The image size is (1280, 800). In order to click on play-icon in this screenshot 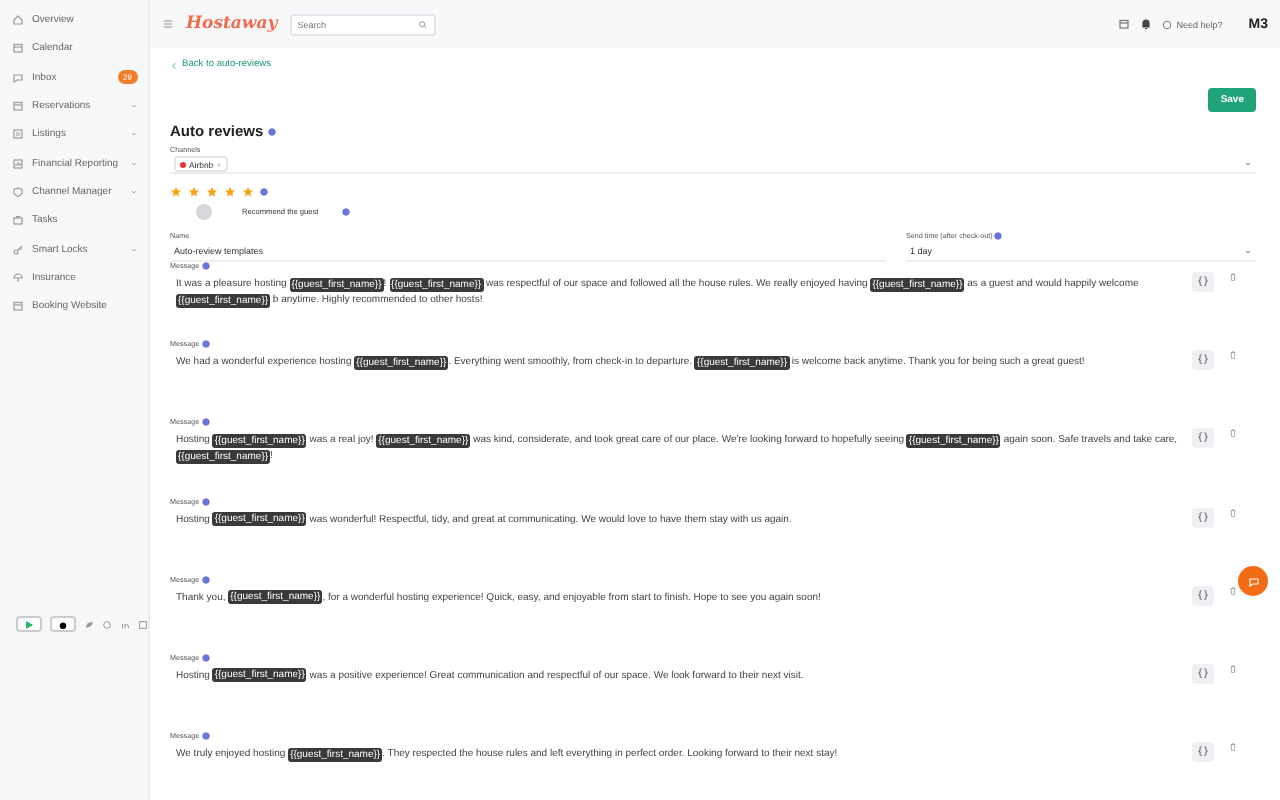, I will do `click(29, 624)`.